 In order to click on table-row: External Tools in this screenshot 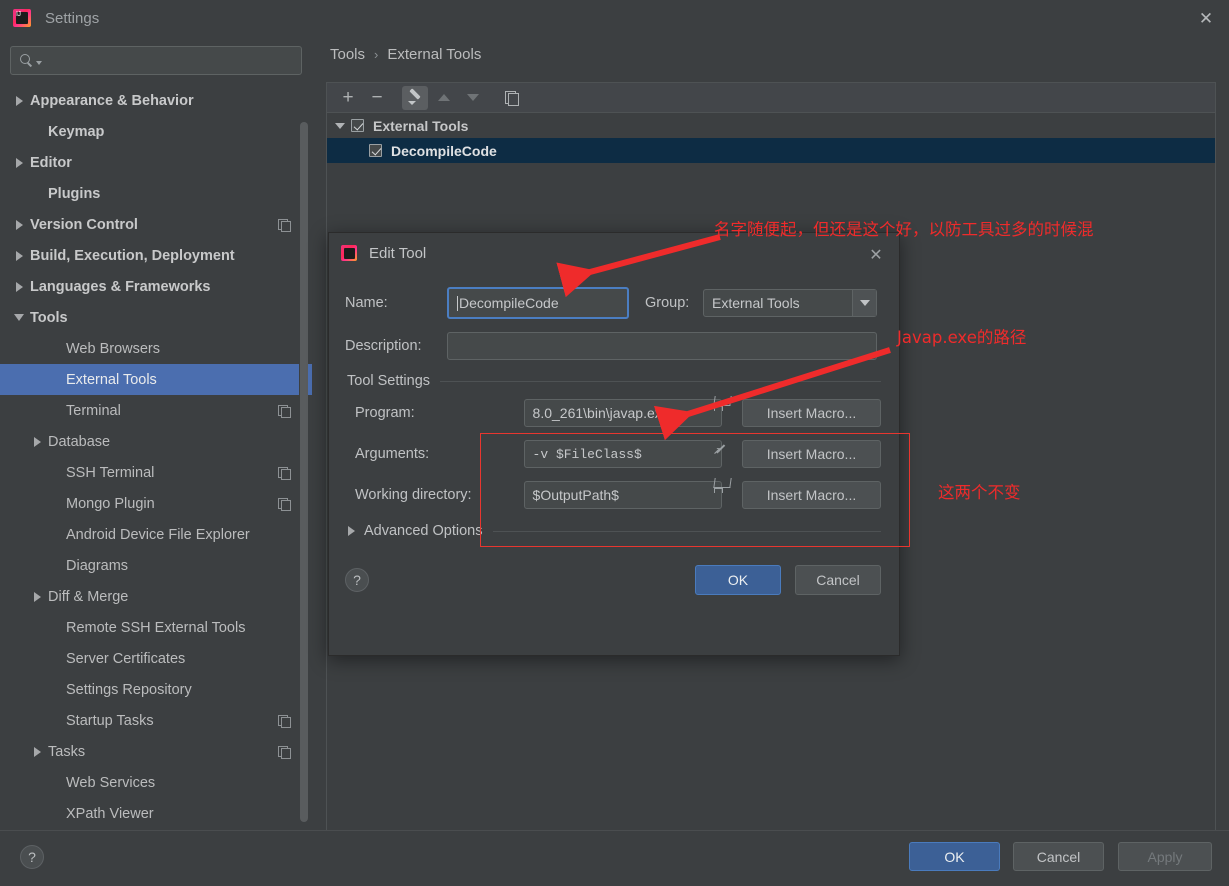, I will do `click(771, 125)`.